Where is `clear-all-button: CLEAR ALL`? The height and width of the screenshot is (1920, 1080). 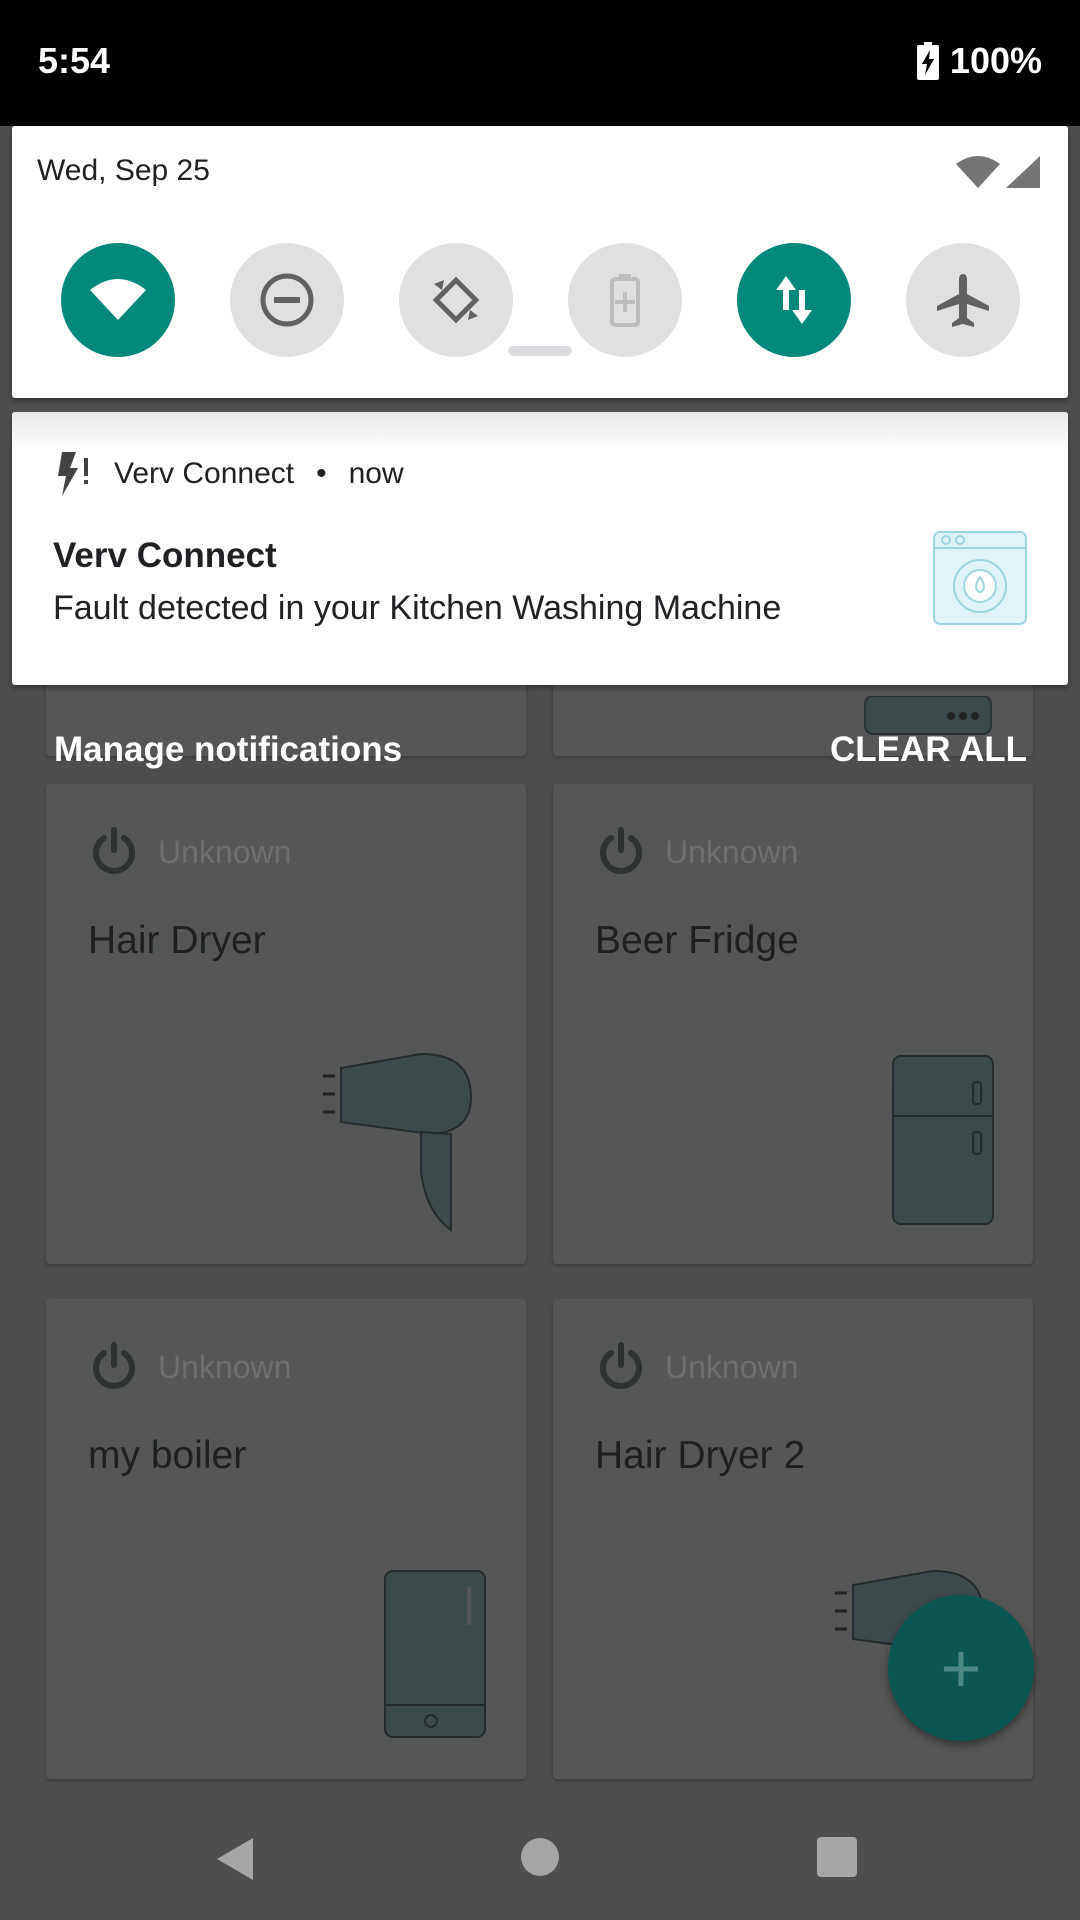 clear-all-button: CLEAR ALL is located at coordinates (928, 750).